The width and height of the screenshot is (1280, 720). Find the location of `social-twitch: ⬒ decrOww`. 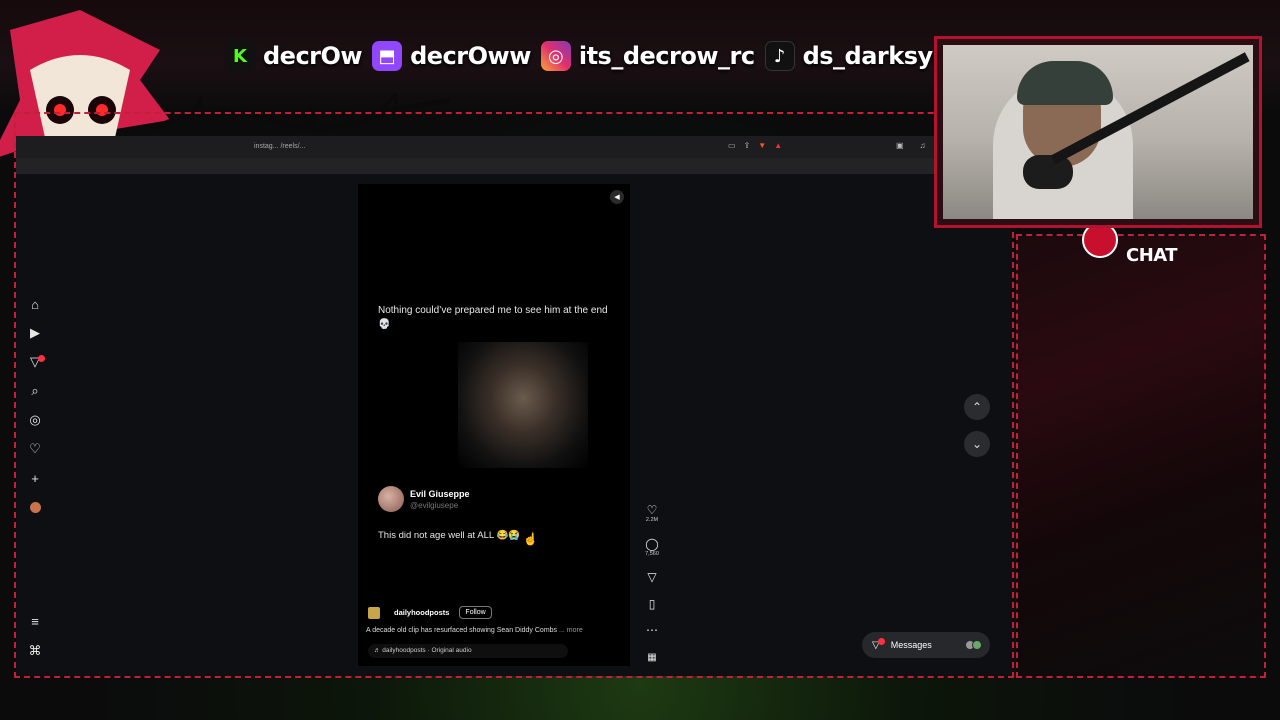

social-twitch: ⬒ decrOww is located at coordinates (451, 56).